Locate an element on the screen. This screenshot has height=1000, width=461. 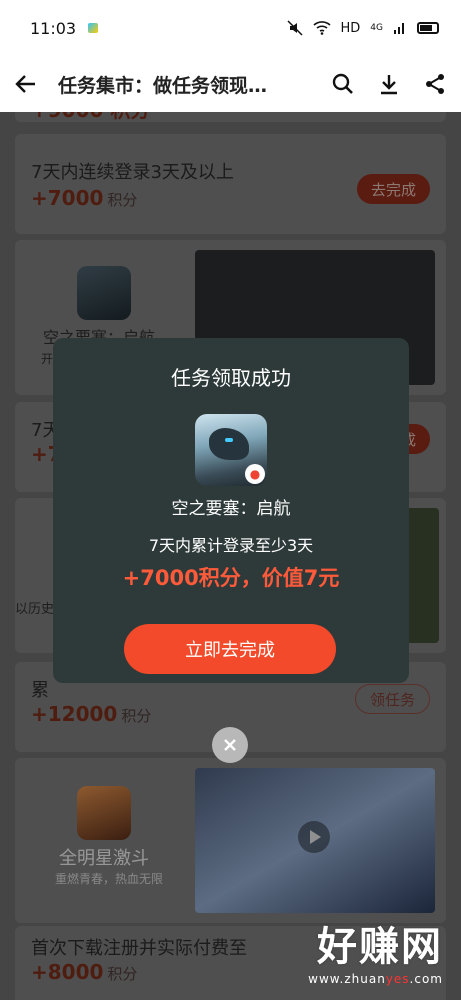
game-name: 空之要塞：启航 is located at coordinates (231, 509).